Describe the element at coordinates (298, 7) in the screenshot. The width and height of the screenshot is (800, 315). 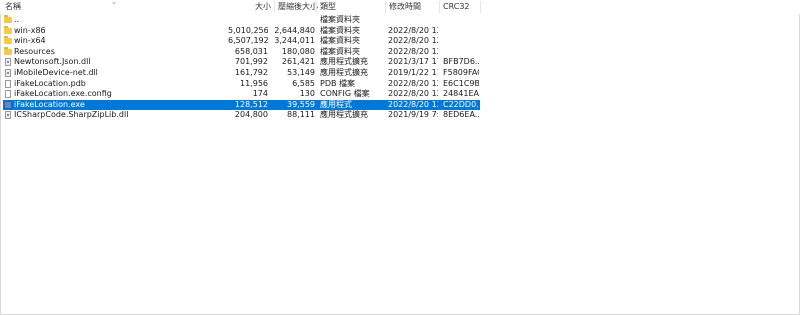
I see `column-packed-size: 壓縮後大小` at that location.